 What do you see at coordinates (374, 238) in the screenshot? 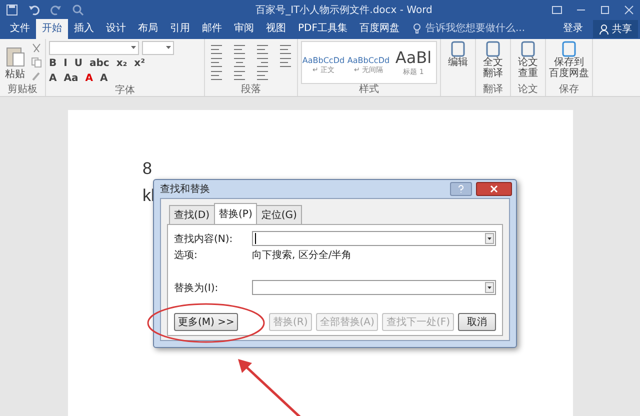
I see `find-field` at bounding box center [374, 238].